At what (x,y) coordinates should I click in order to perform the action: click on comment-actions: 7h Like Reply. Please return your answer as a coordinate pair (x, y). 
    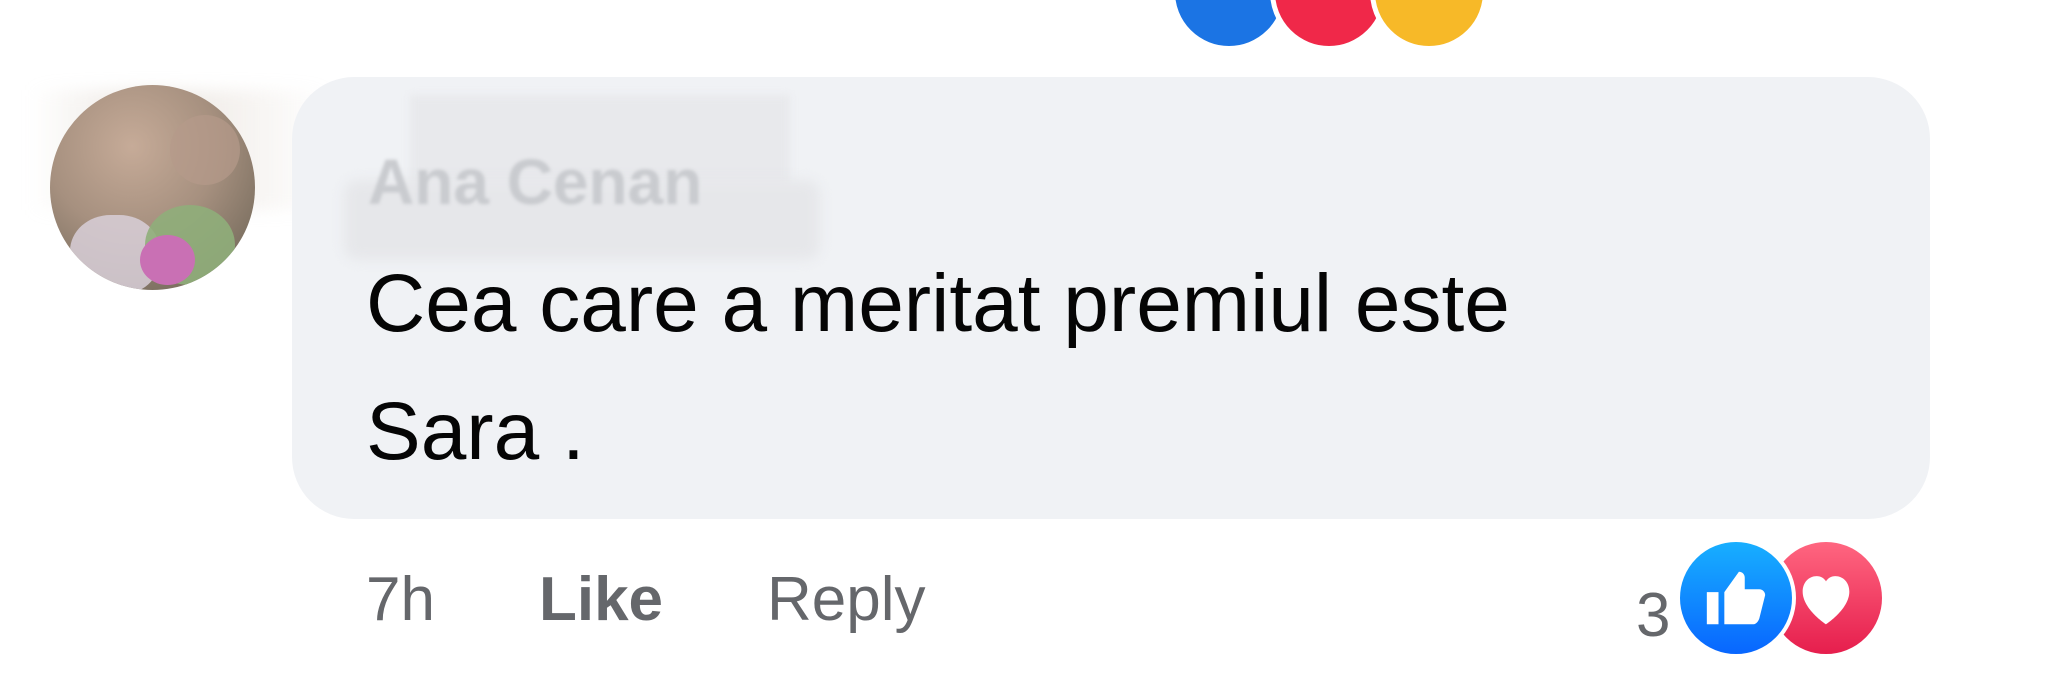
    Looking at the image, I should click on (646, 600).